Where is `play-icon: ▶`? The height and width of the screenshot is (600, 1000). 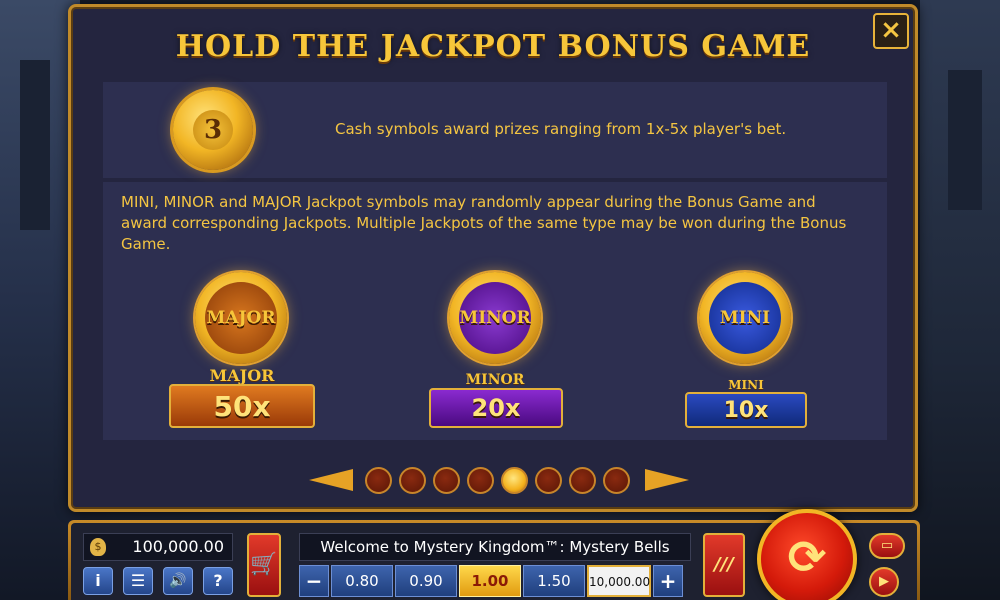
play-icon: ▶ is located at coordinates (884, 581).